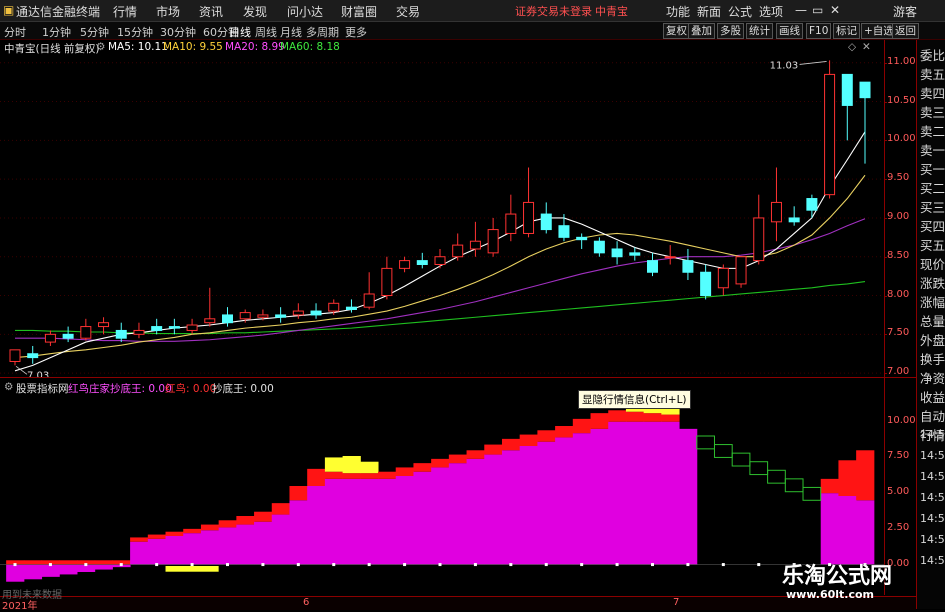 The image size is (945, 612). What do you see at coordinates (819, 31) in the screenshot?
I see `f10-button: F10` at bounding box center [819, 31].